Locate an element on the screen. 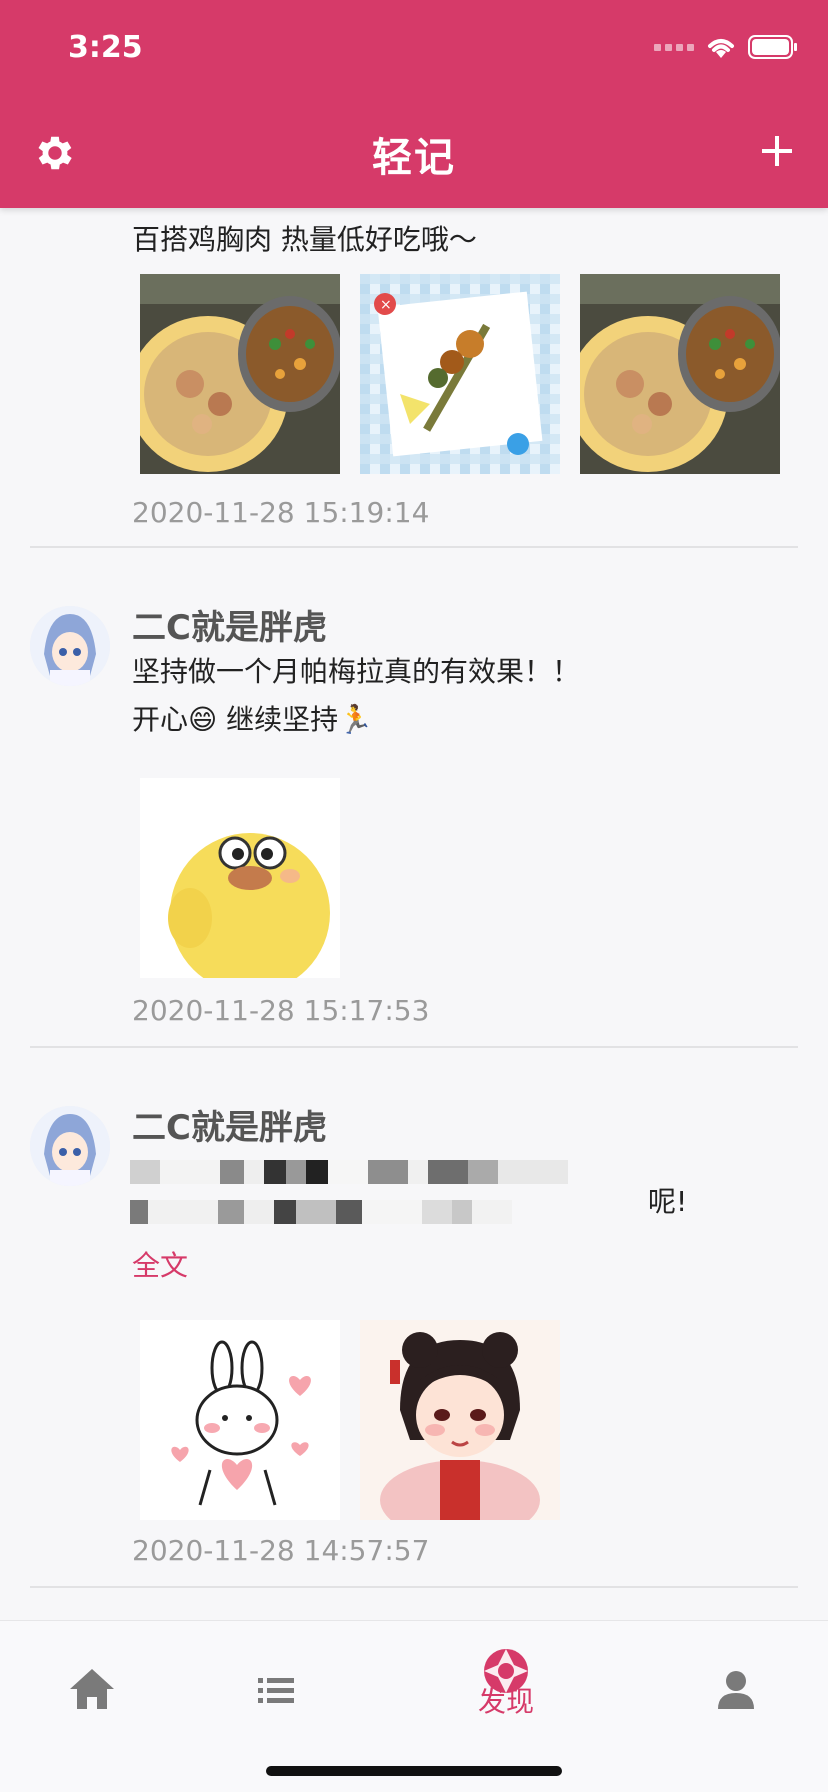 The width and height of the screenshot is (828, 1792). tab-home is located at coordinates (92, 1691).